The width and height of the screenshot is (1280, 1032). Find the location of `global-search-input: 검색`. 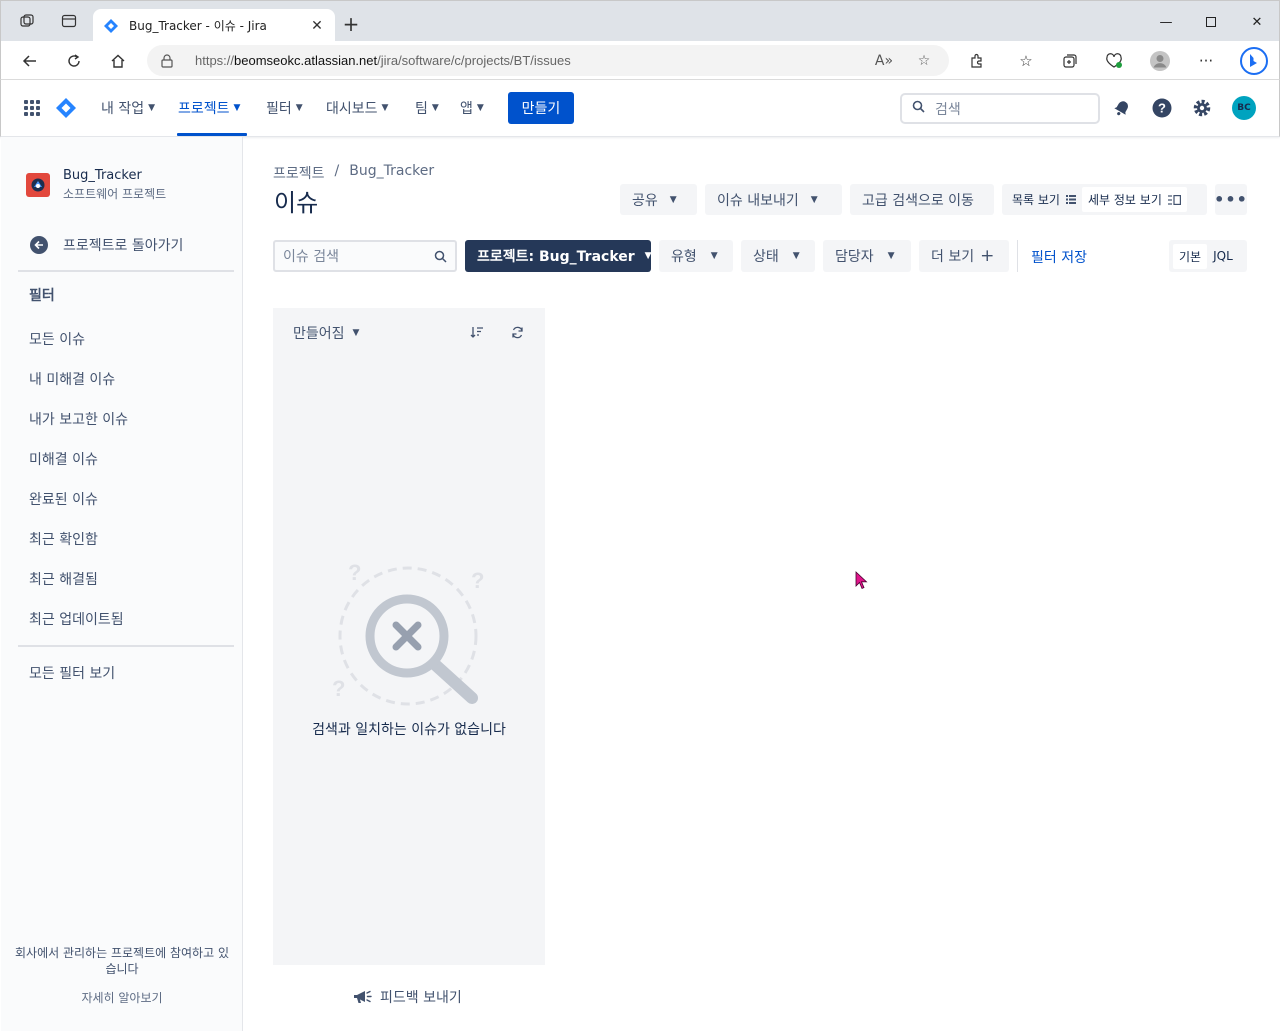

global-search-input: 검색 is located at coordinates (1000, 108).